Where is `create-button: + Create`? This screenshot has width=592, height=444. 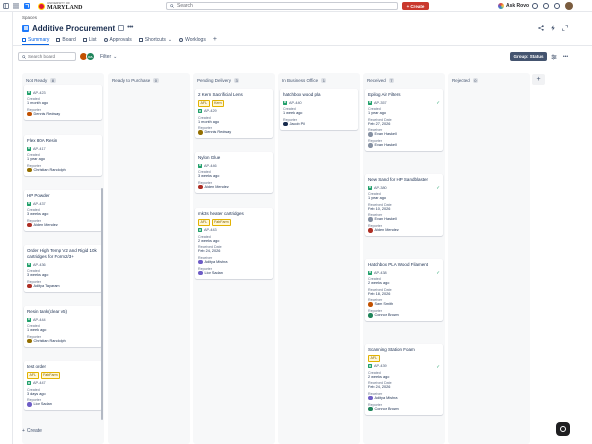 create-button: + Create is located at coordinates (415, 6).